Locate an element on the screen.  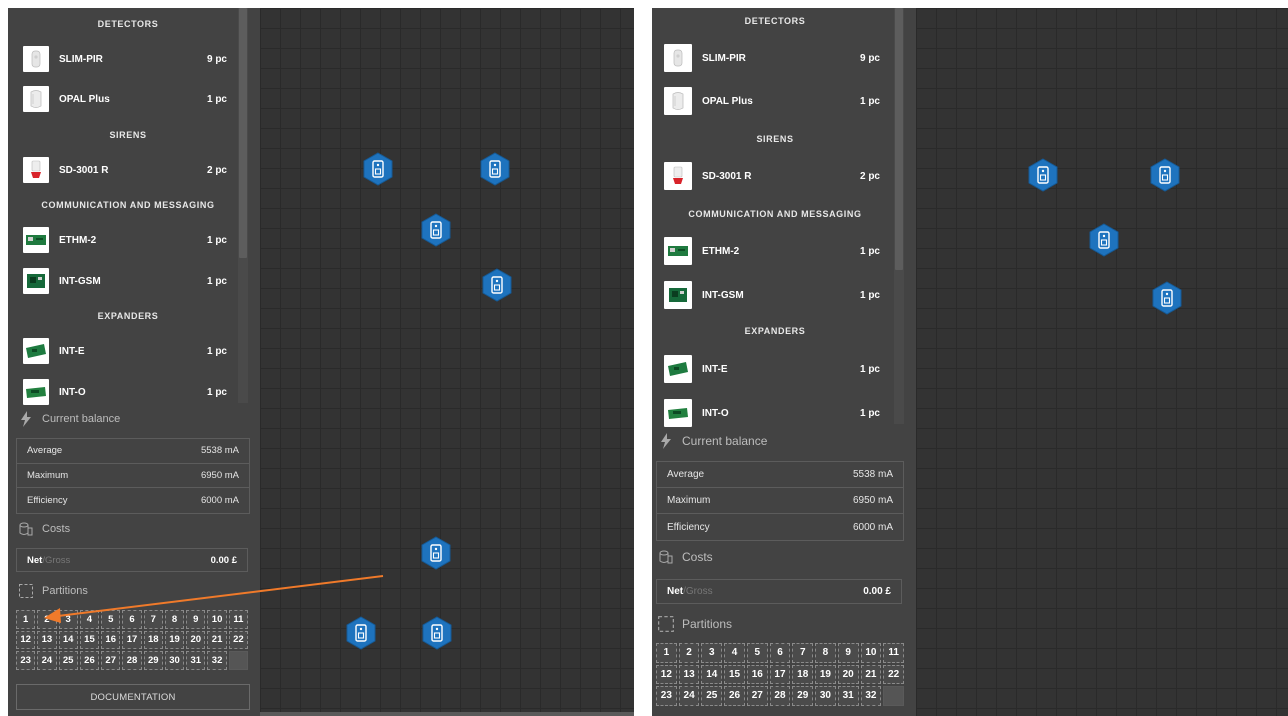
partition-cell: 23 is located at coordinates (666, 696).